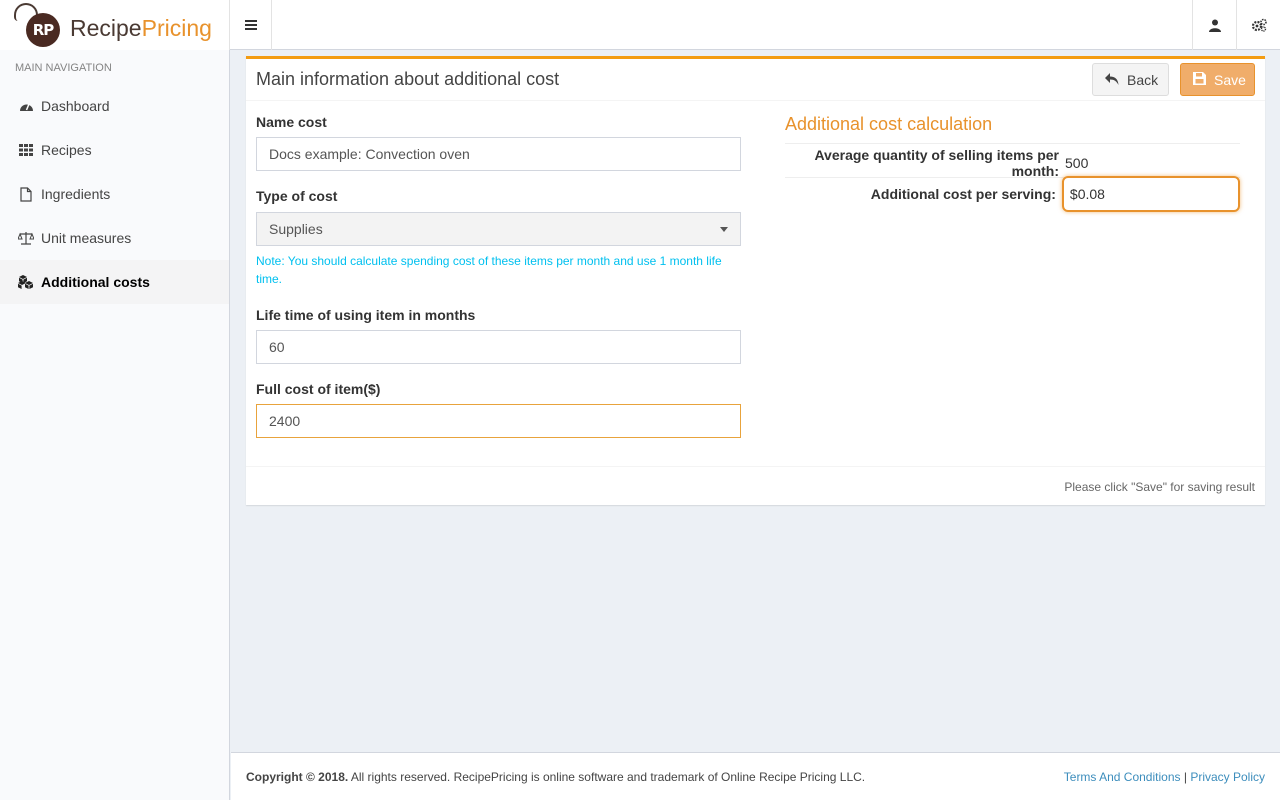 The image size is (1280, 800). What do you see at coordinates (1122, 777) in the screenshot?
I see `terms-link: Terms And Conditions` at bounding box center [1122, 777].